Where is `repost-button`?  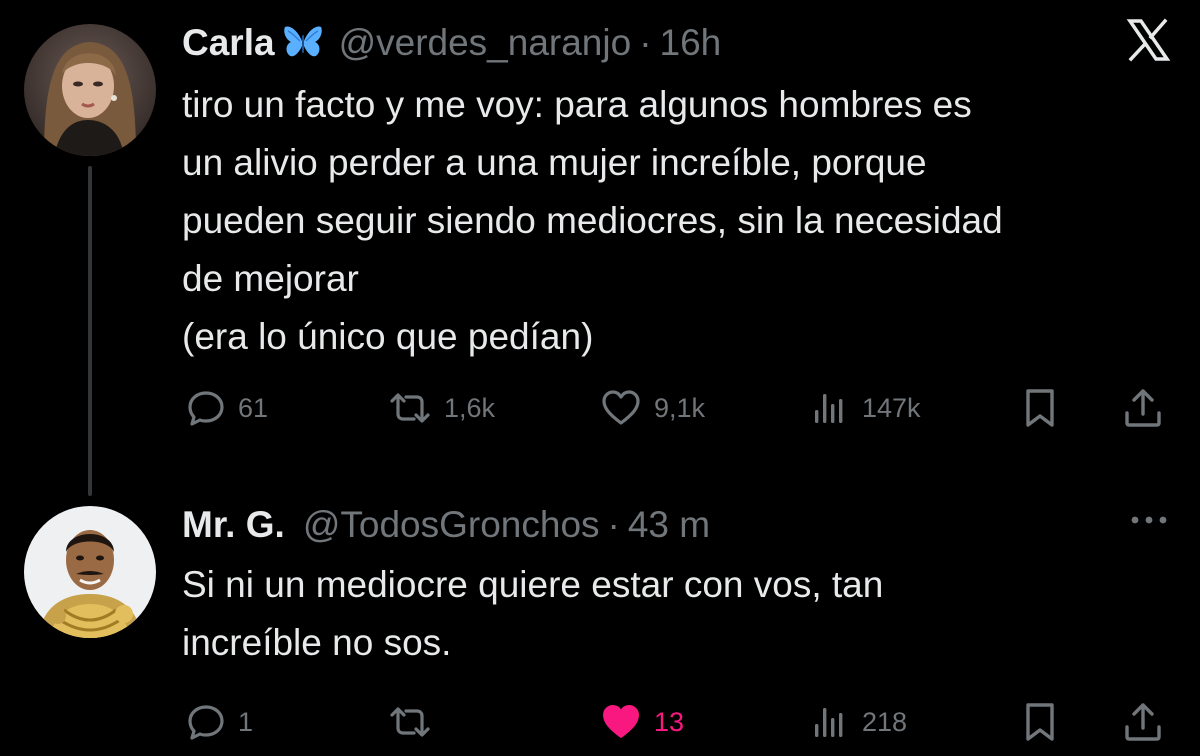
repost-button is located at coordinates (416, 722).